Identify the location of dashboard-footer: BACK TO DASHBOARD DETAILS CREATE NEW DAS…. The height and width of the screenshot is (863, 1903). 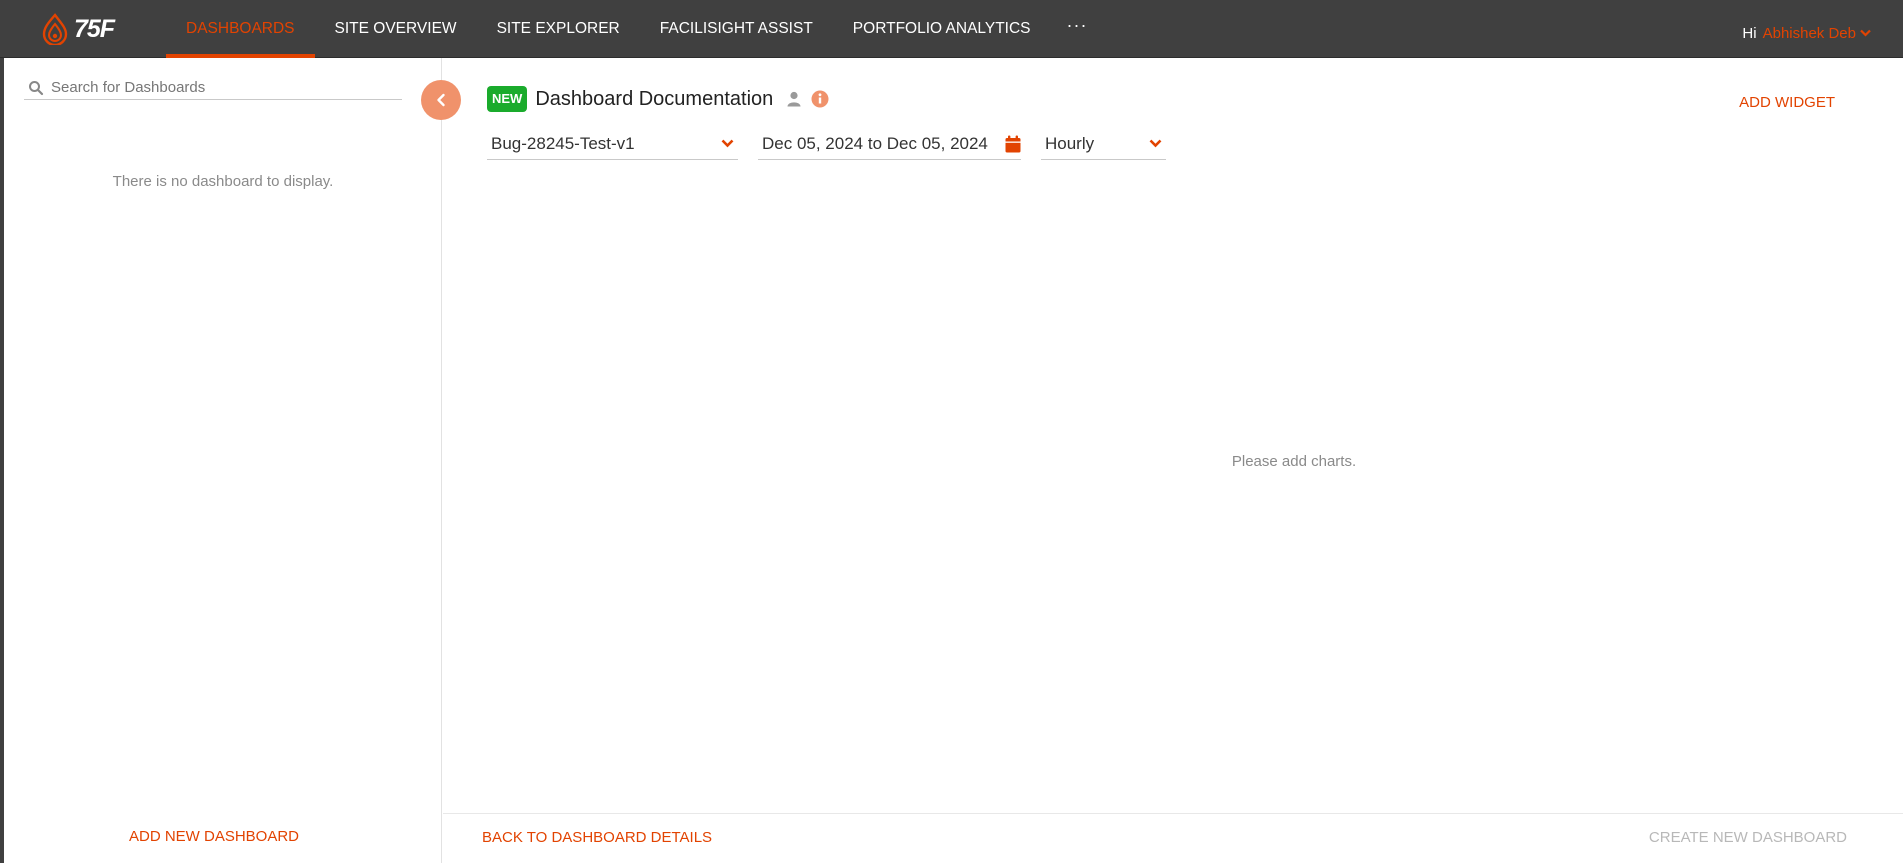
(1173, 838).